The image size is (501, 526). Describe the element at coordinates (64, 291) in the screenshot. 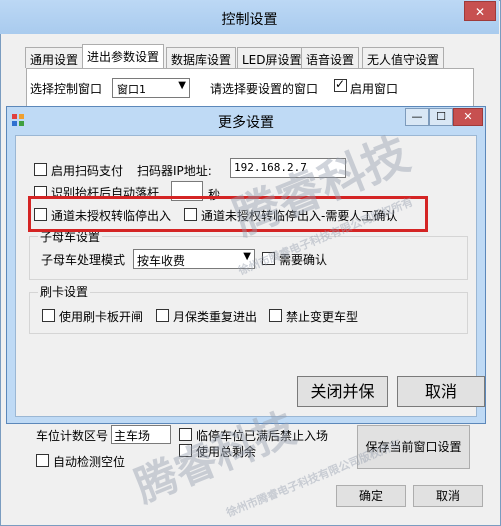

I see `card-settings-group-label: 刷卡设置` at that location.